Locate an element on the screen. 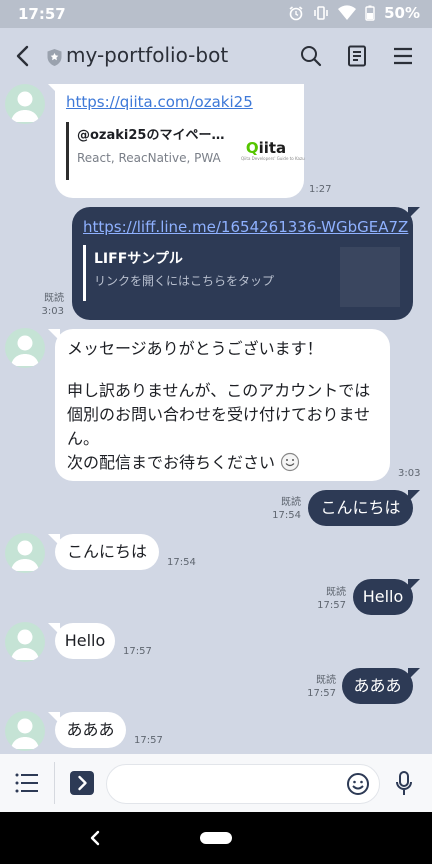 The height and width of the screenshot is (864, 432). expand-button is located at coordinates (82, 783).